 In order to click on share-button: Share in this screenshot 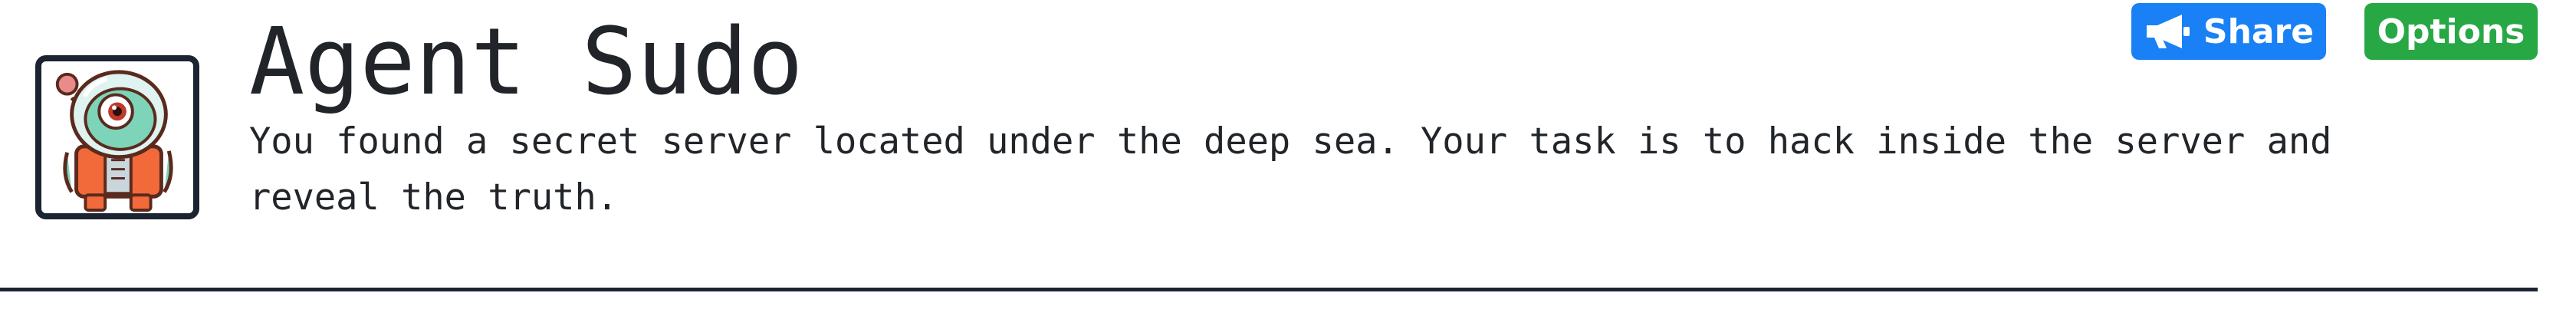, I will do `click(2228, 31)`.